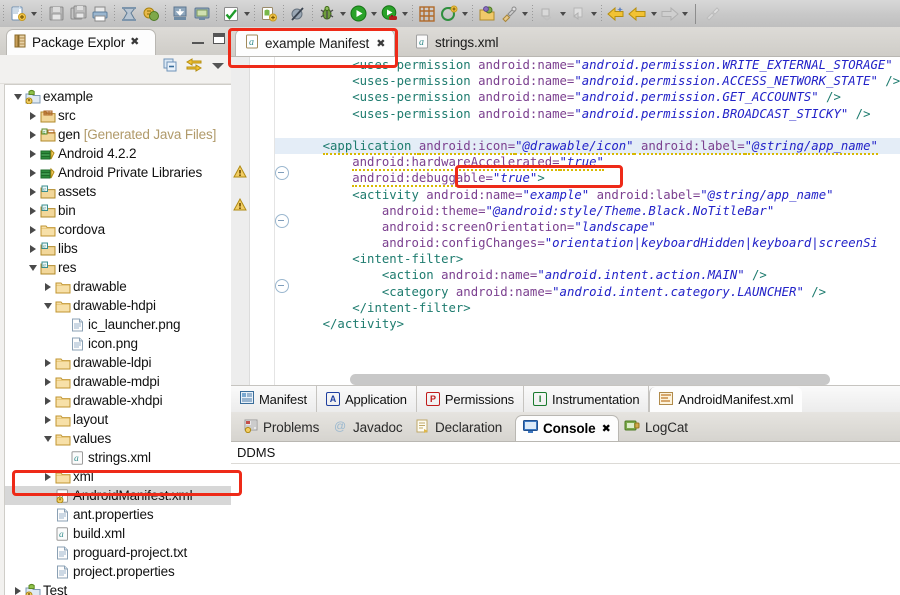 The image size is (900, 595). I want to click on tree-item-ic-launcher-png: ic_launcher.png, so click(118, 324).